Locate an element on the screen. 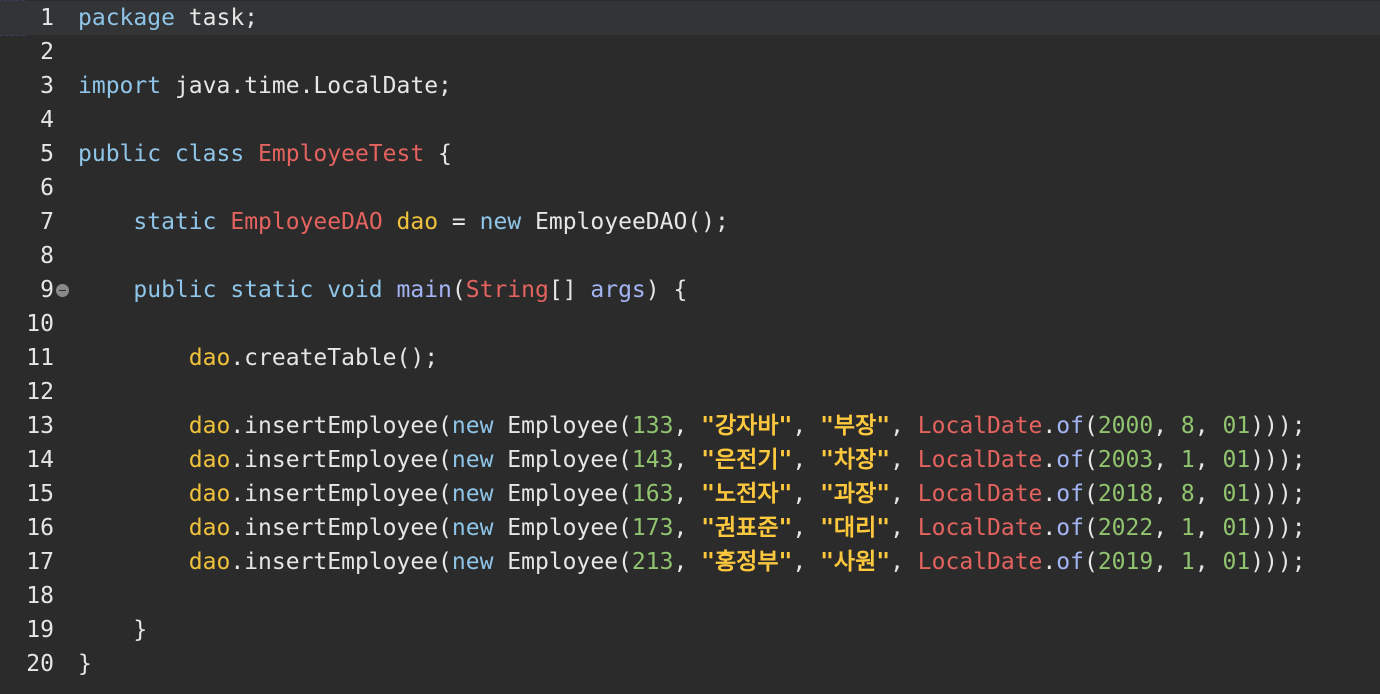 The width and height of the screenshot is (1380, 694). code-token: 213 is located at coordinates (652, 562).